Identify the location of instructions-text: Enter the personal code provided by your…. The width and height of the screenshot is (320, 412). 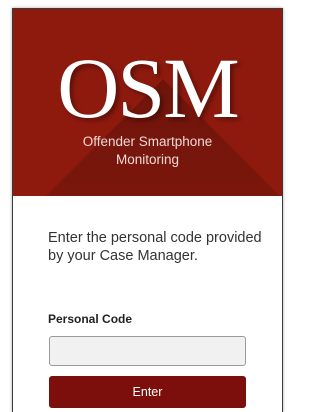
(155, 247).